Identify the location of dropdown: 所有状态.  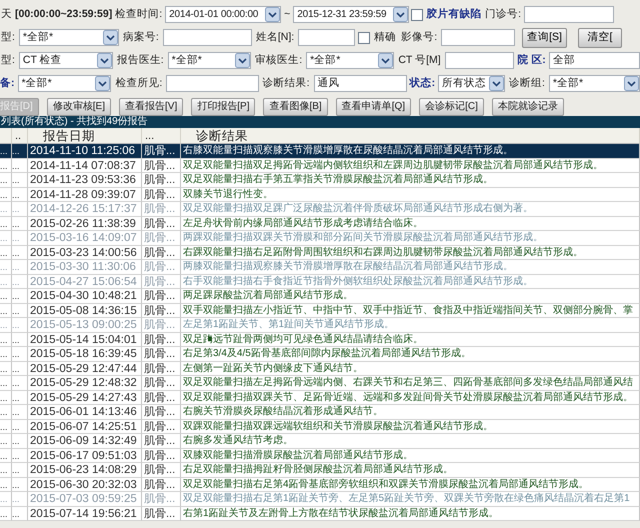
(471, 83).